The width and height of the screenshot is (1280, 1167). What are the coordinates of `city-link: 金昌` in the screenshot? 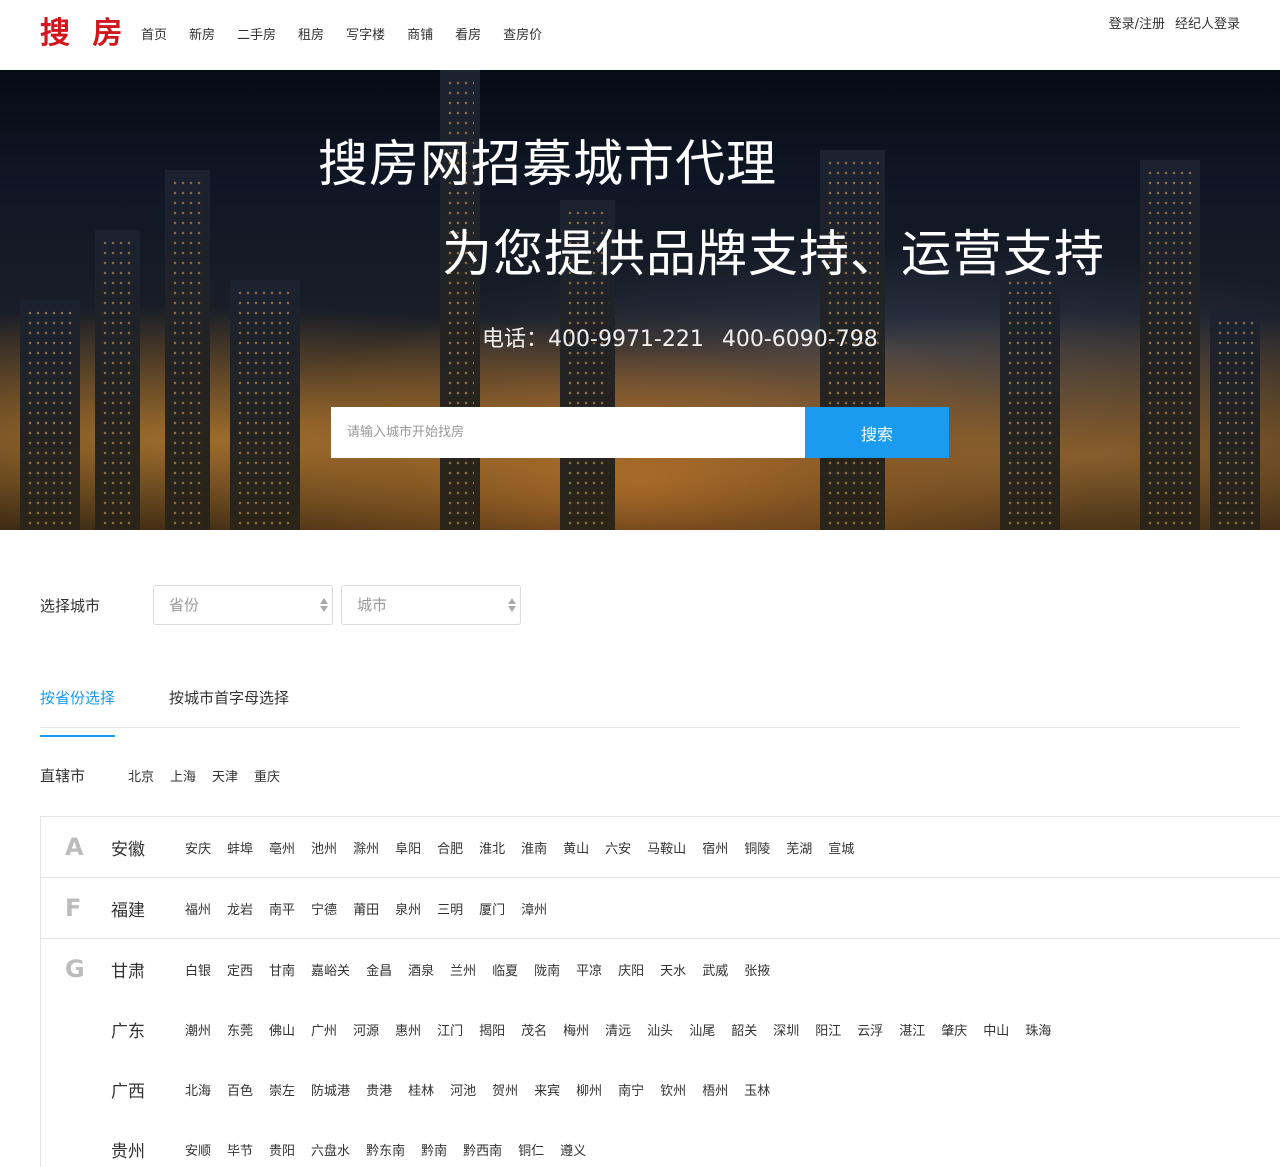 It's located at (379, 969).